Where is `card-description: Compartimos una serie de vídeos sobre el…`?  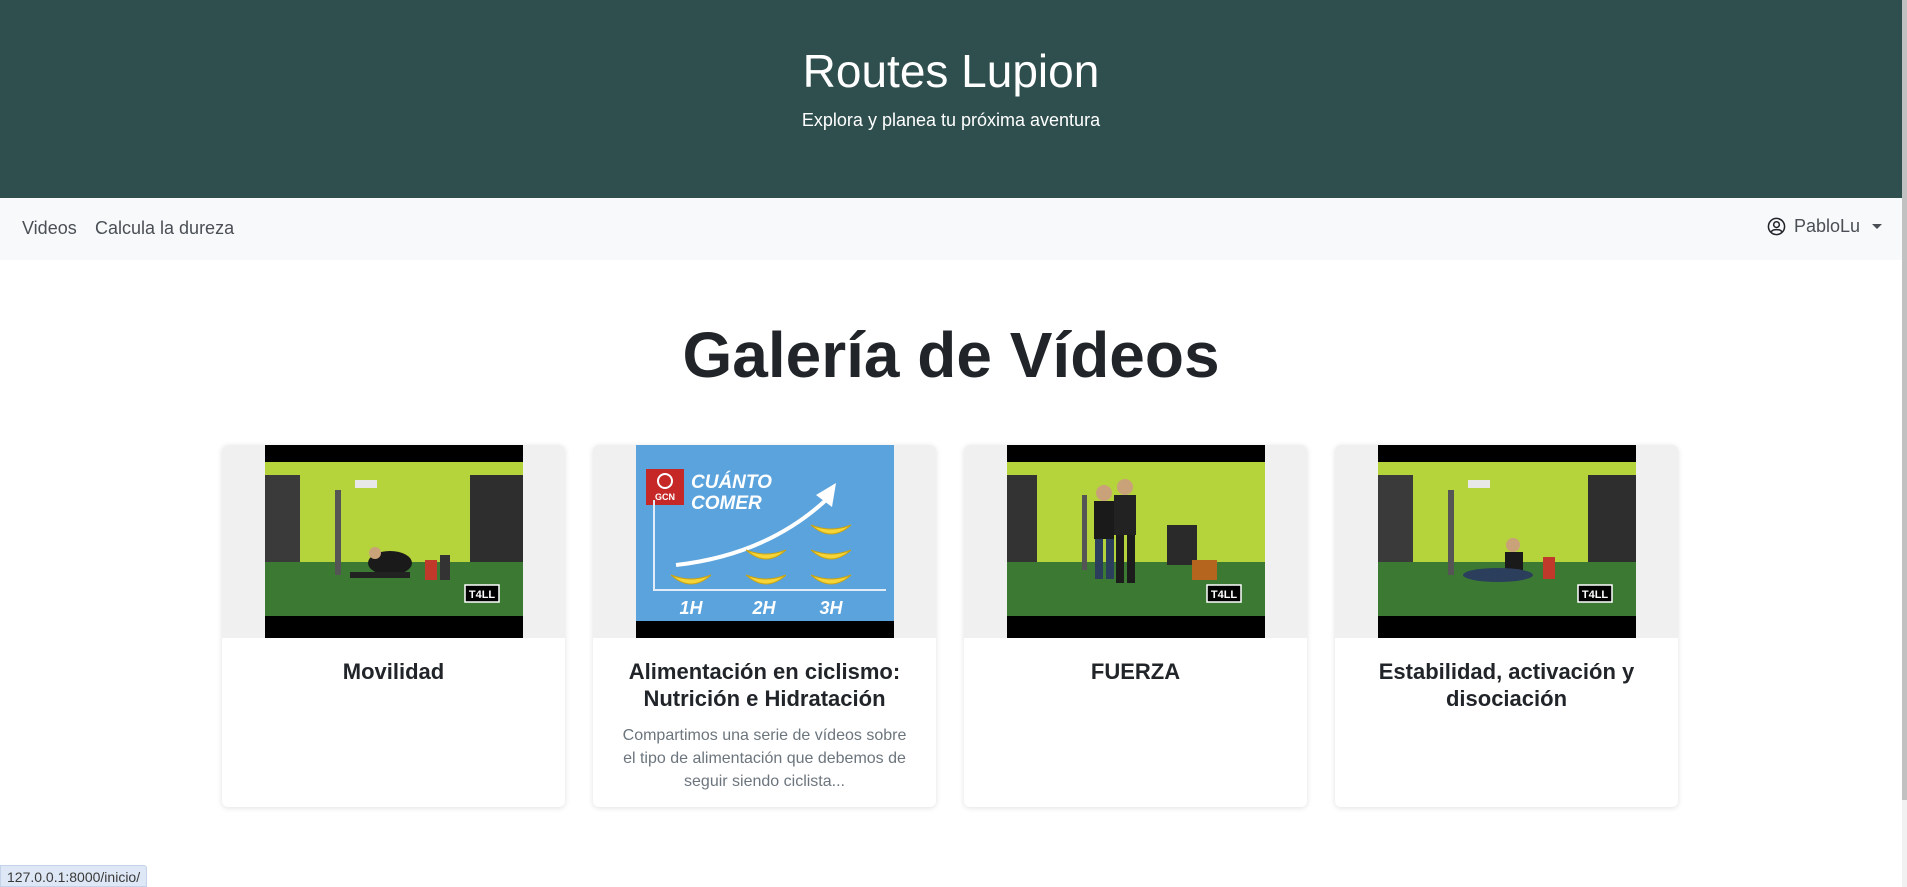 card-description: Compartimos una serie de vídeos sobre el… is located at coordinates (764, 758).